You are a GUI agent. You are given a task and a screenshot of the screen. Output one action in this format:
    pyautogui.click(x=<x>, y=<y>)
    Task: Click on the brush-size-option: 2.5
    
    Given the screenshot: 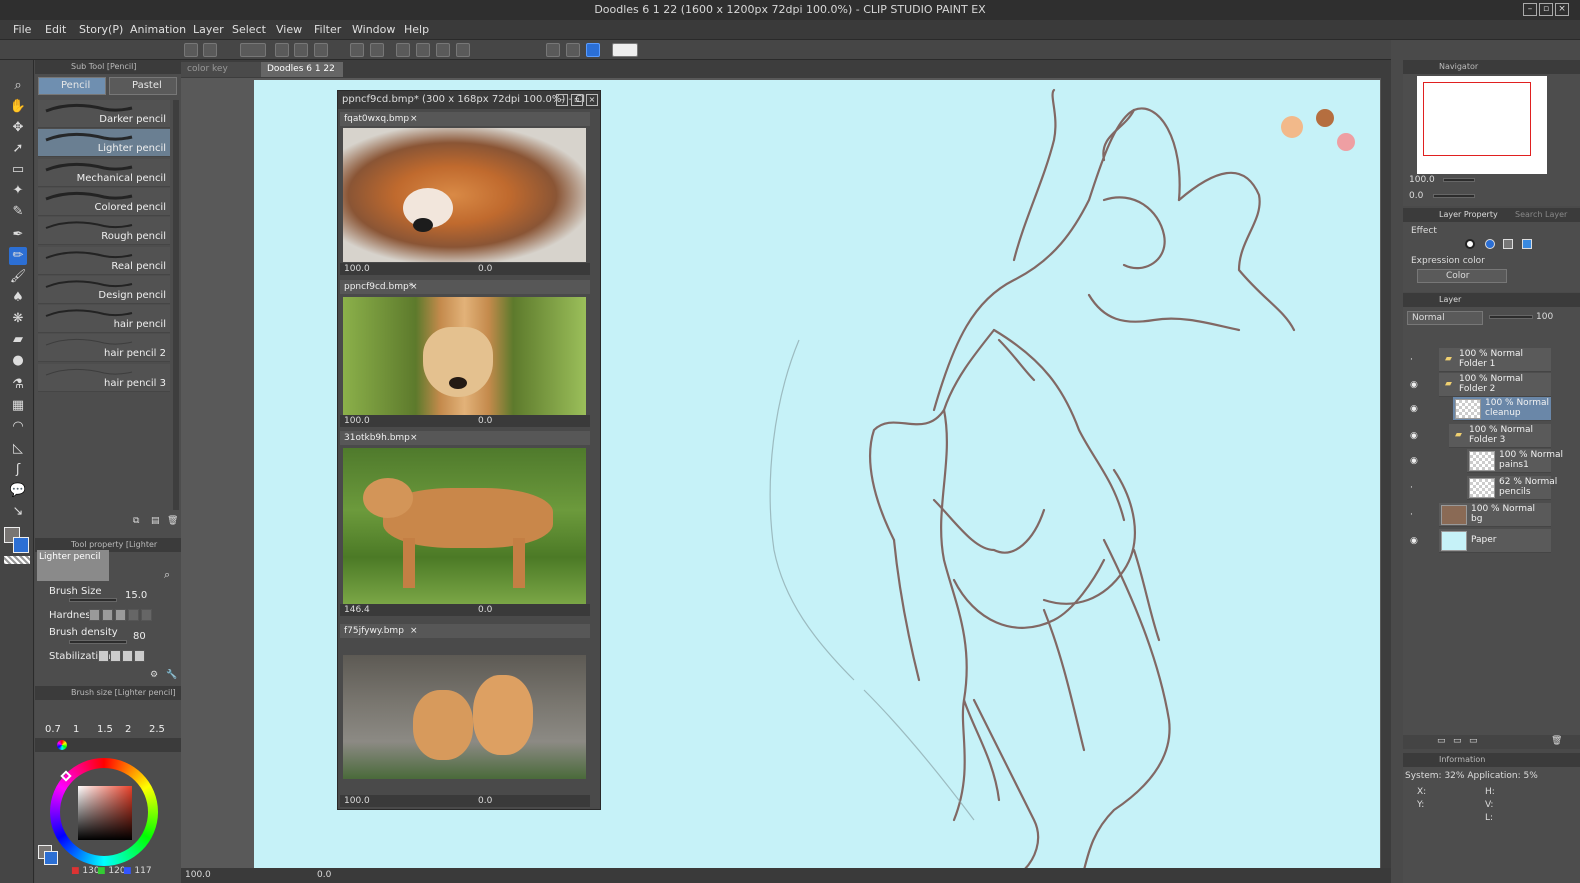 What is the action you would take?
    pyautogui.click(x=157, y=729)
    